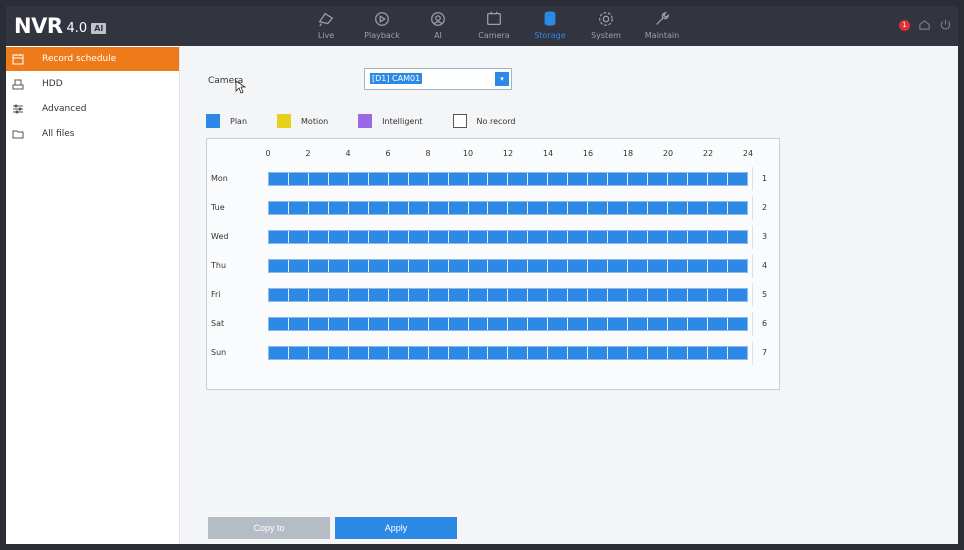  Describe the element at coordinates (226, 121) in the screenshot. I see `legend-plan: Plan` at that location.